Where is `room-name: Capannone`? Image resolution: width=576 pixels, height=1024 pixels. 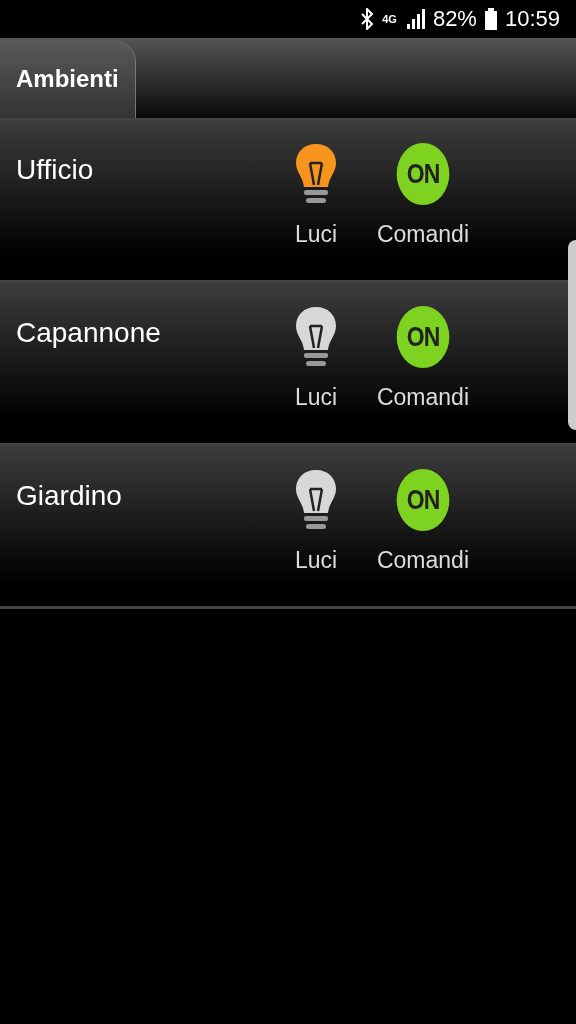
room-name: Capannone is located at coordinates (88, 333).